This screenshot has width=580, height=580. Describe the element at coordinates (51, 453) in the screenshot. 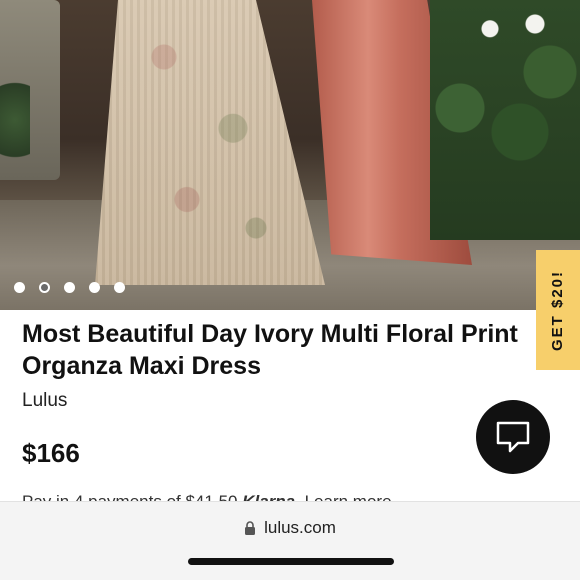

I see `product-price: $166` at that location.